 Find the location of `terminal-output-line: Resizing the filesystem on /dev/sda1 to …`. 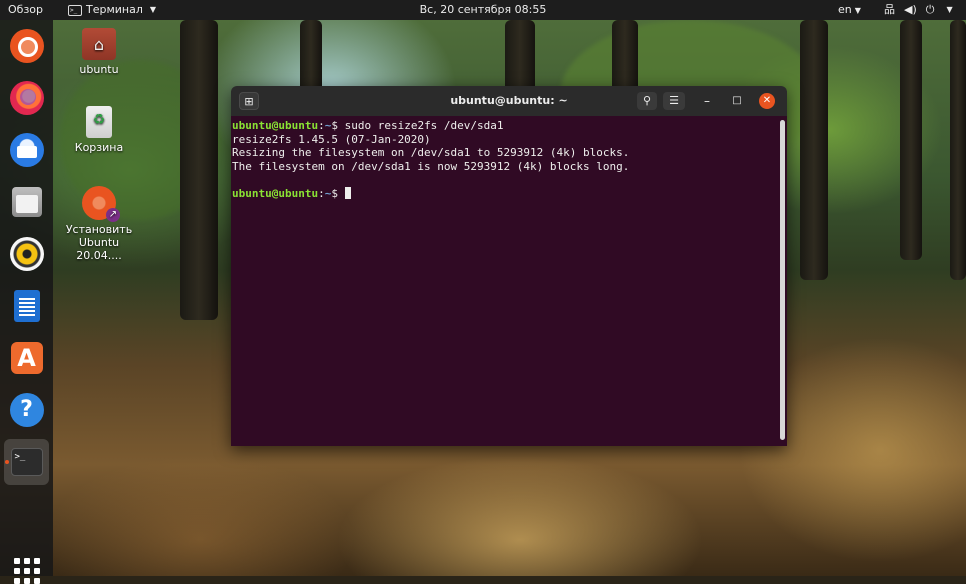

terminal-output-line: Resizing the filesystem on /dev/sda1 to … is located at coordinates (431, 152).